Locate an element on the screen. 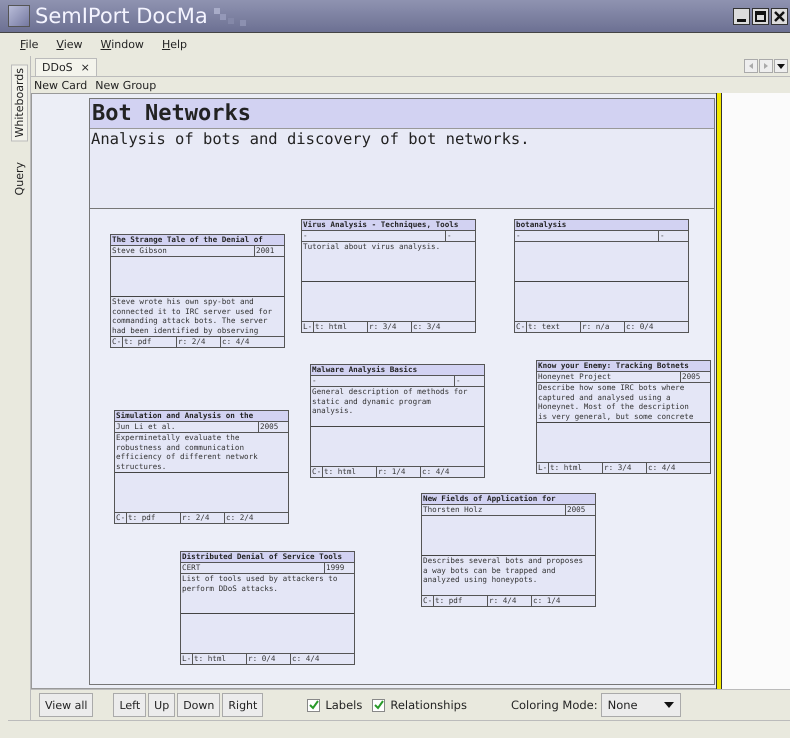 This screenshot has width=790, height=738. close-button is located at coordinates (779, 16).